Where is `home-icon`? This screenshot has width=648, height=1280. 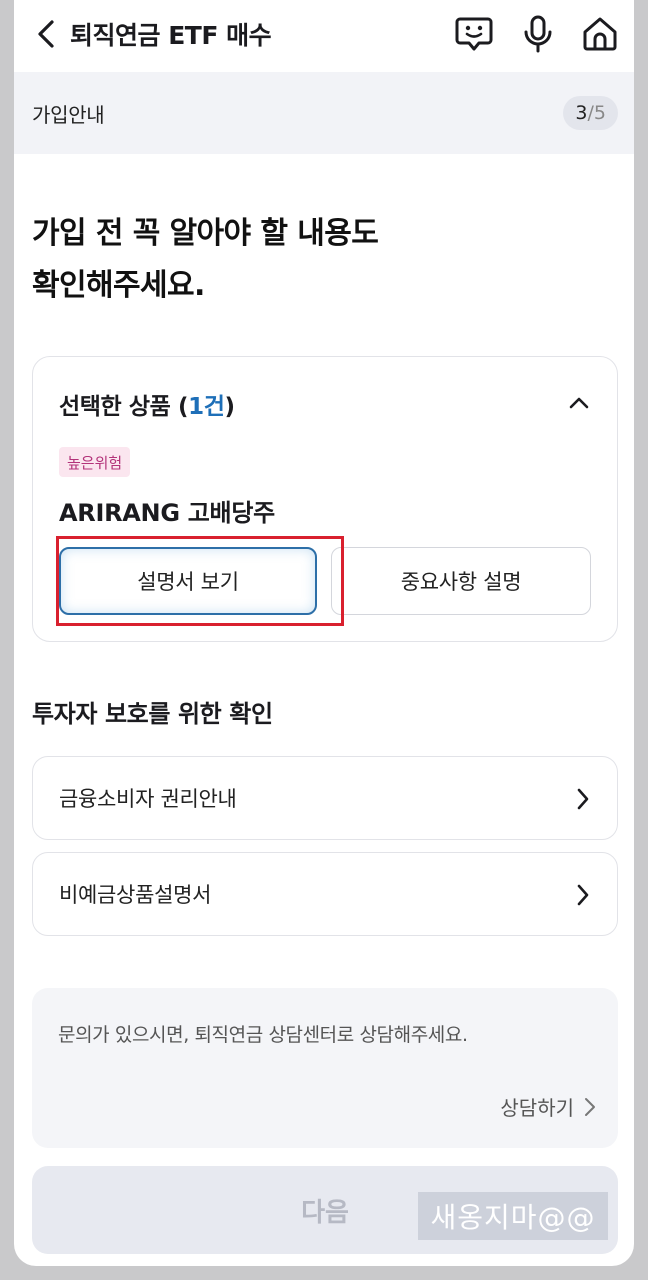
home-icon is located at coordinates (600, 34).